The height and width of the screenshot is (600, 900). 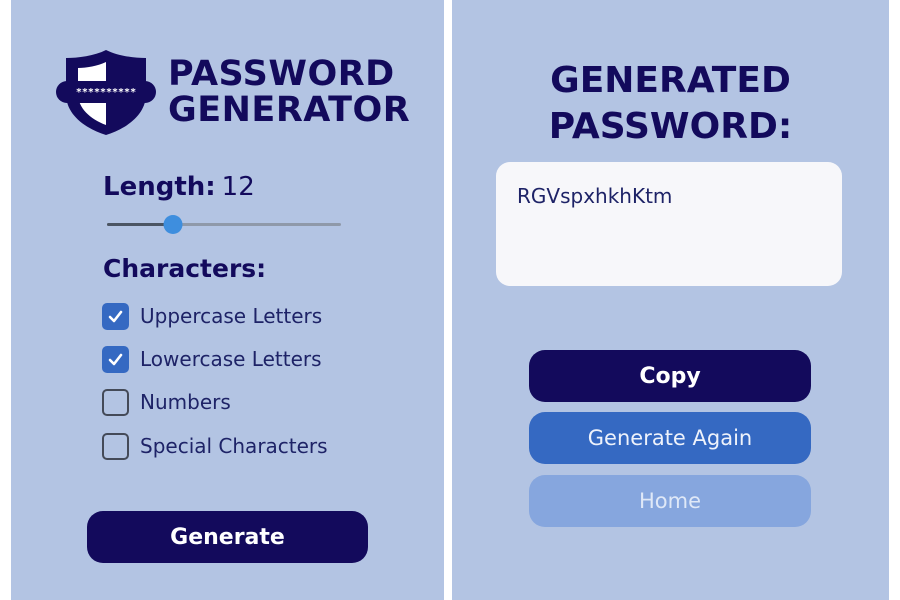 I want to click on characters-heading: Characters:, so click(x=185, y=268).